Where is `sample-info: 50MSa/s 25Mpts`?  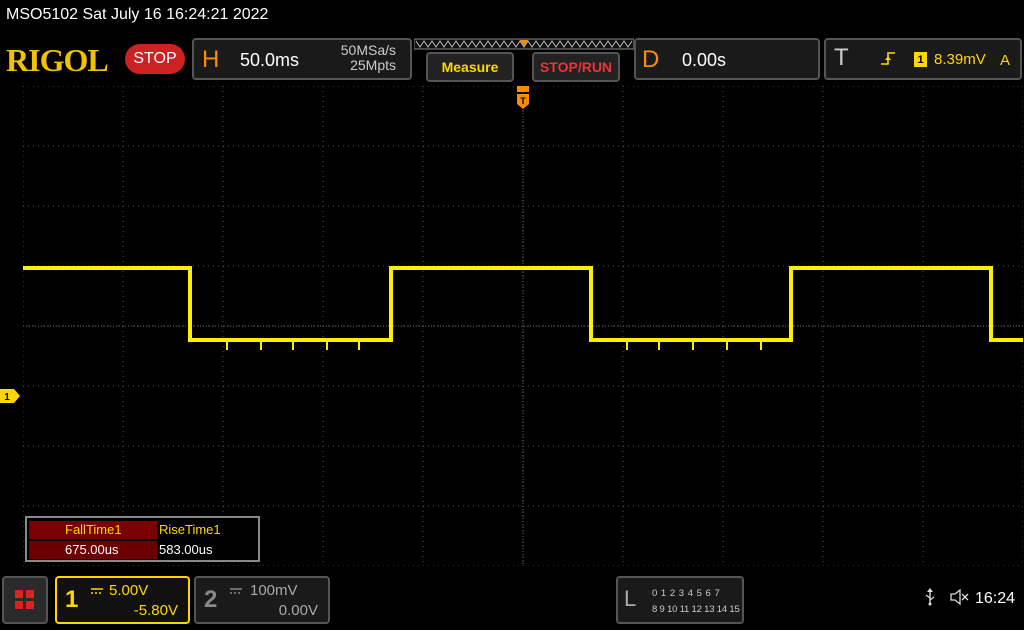 sample-info: 50MSa/s 25Mpts is located at coordinates (368, 58).